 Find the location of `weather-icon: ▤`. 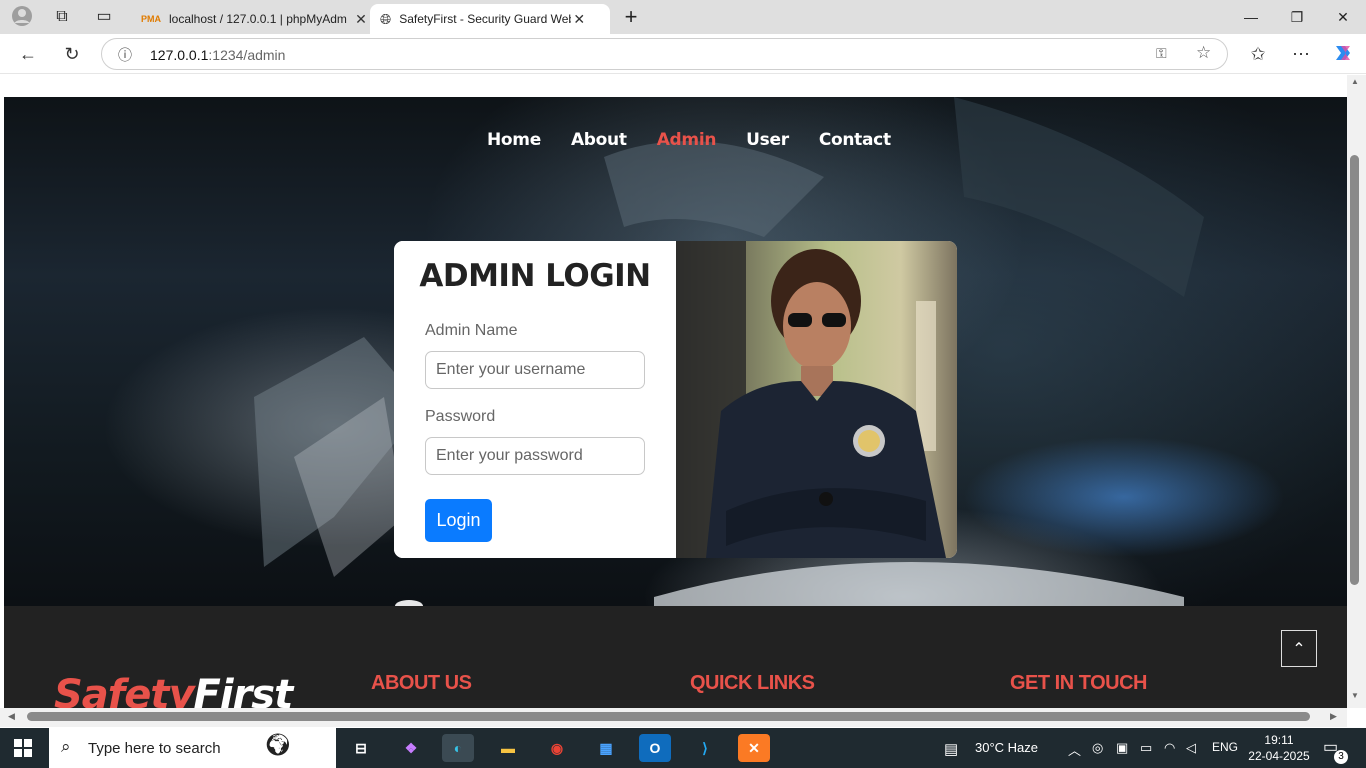

weather-icon: ▤ is located at coordinates (951, 749).